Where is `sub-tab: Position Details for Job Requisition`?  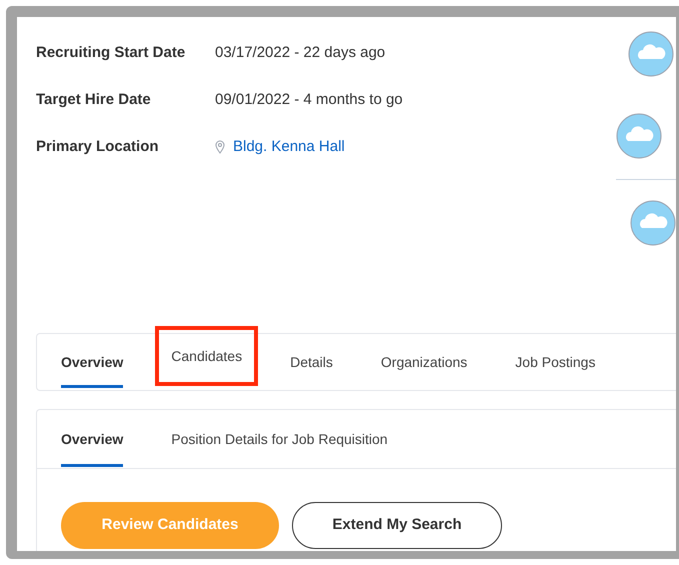 sub-tab: Position Details for Job Requisition is located at coordinates (279, 439).